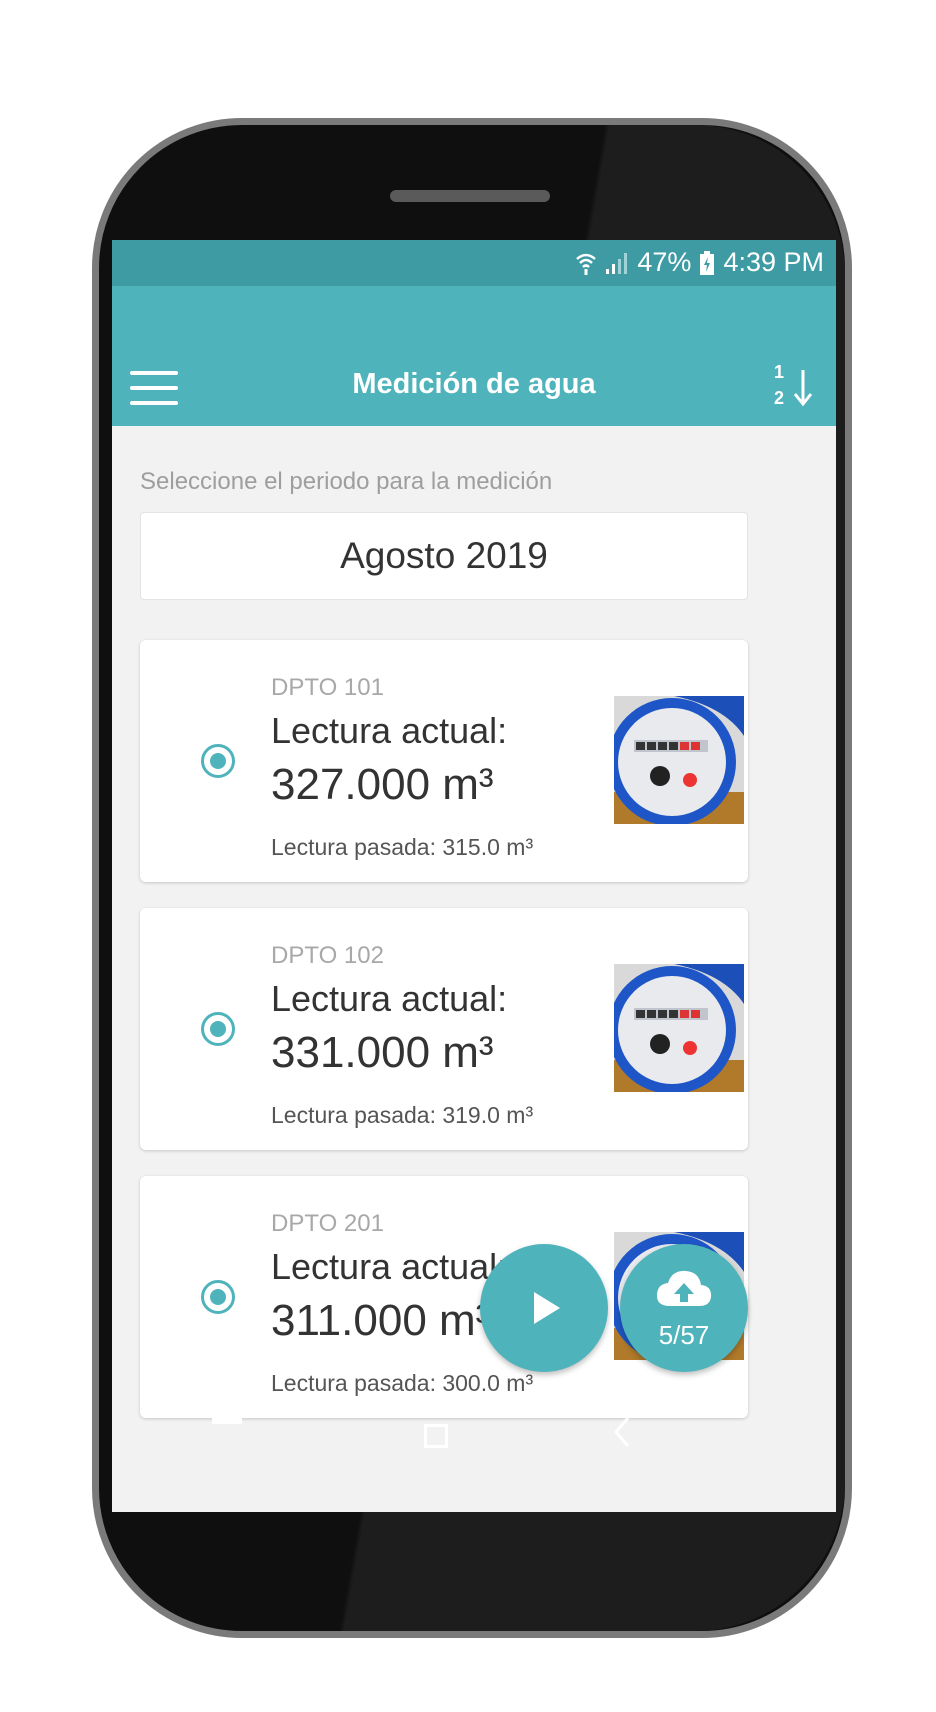 This screenshot has width=936, height=1712. I want to click on status-indicators: 47% 4:39 PM, so click(699, 262).